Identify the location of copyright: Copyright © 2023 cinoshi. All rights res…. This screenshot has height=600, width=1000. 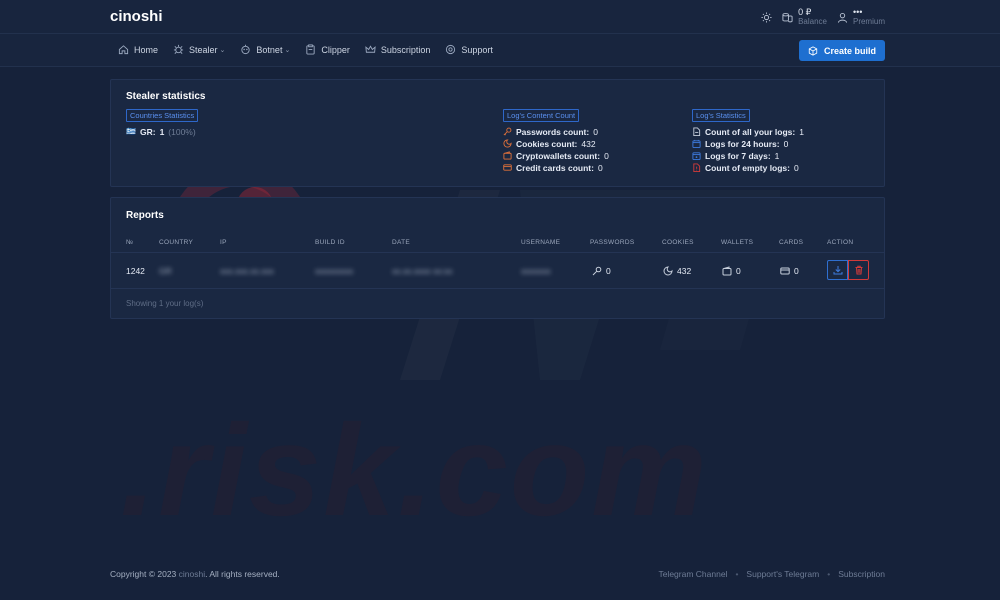
(195, 574).